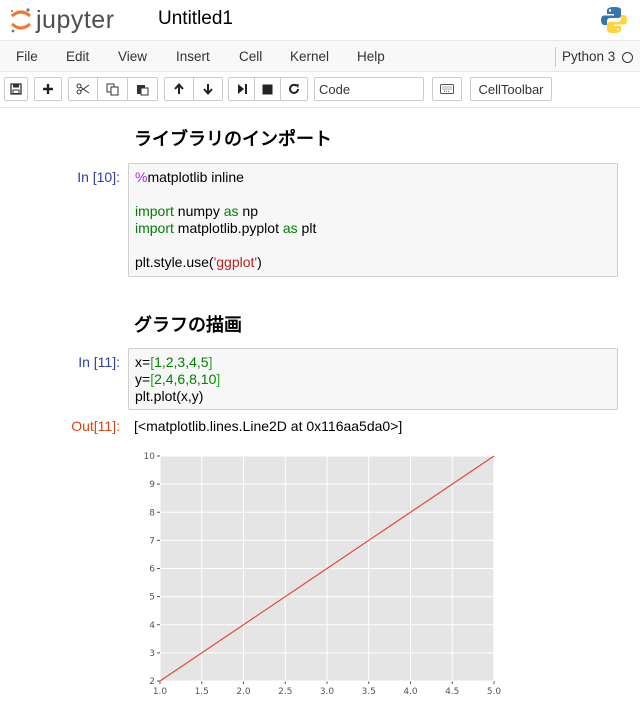  I want to click on markdown-heading-plot: グラフの描画, so click(188, 324).